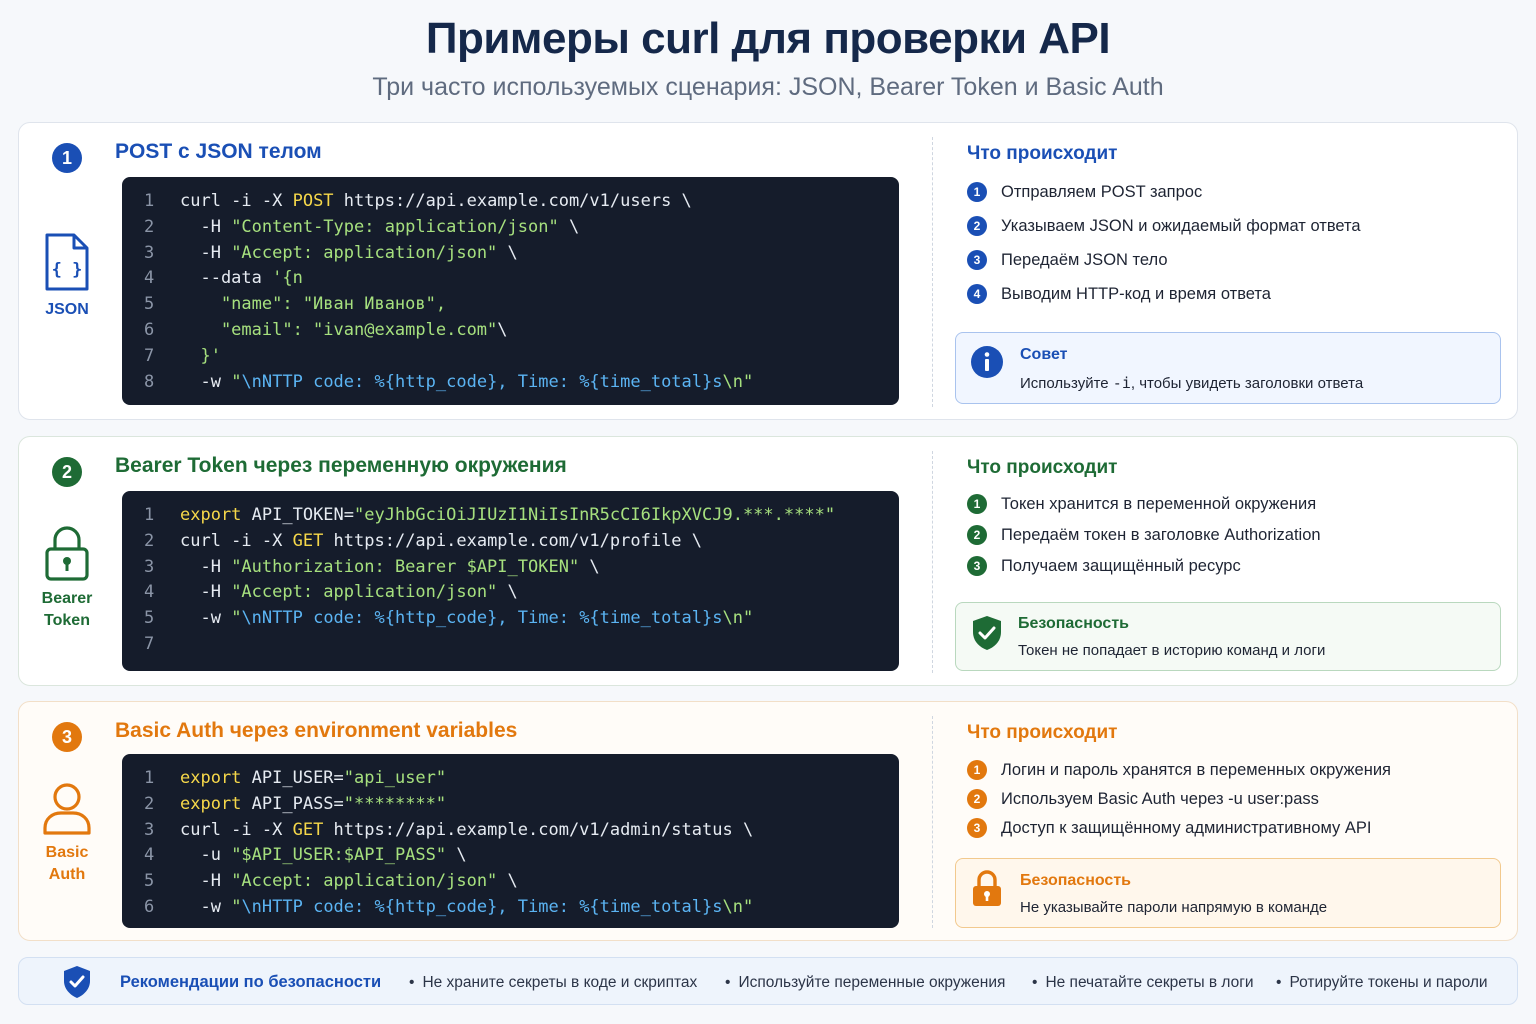 The width and height of the screenshot is (1536, 1024). What do you see at coordinates (149, 540) in the screenshot?
I see `line-number: 2` at bounding box center [149, 540].